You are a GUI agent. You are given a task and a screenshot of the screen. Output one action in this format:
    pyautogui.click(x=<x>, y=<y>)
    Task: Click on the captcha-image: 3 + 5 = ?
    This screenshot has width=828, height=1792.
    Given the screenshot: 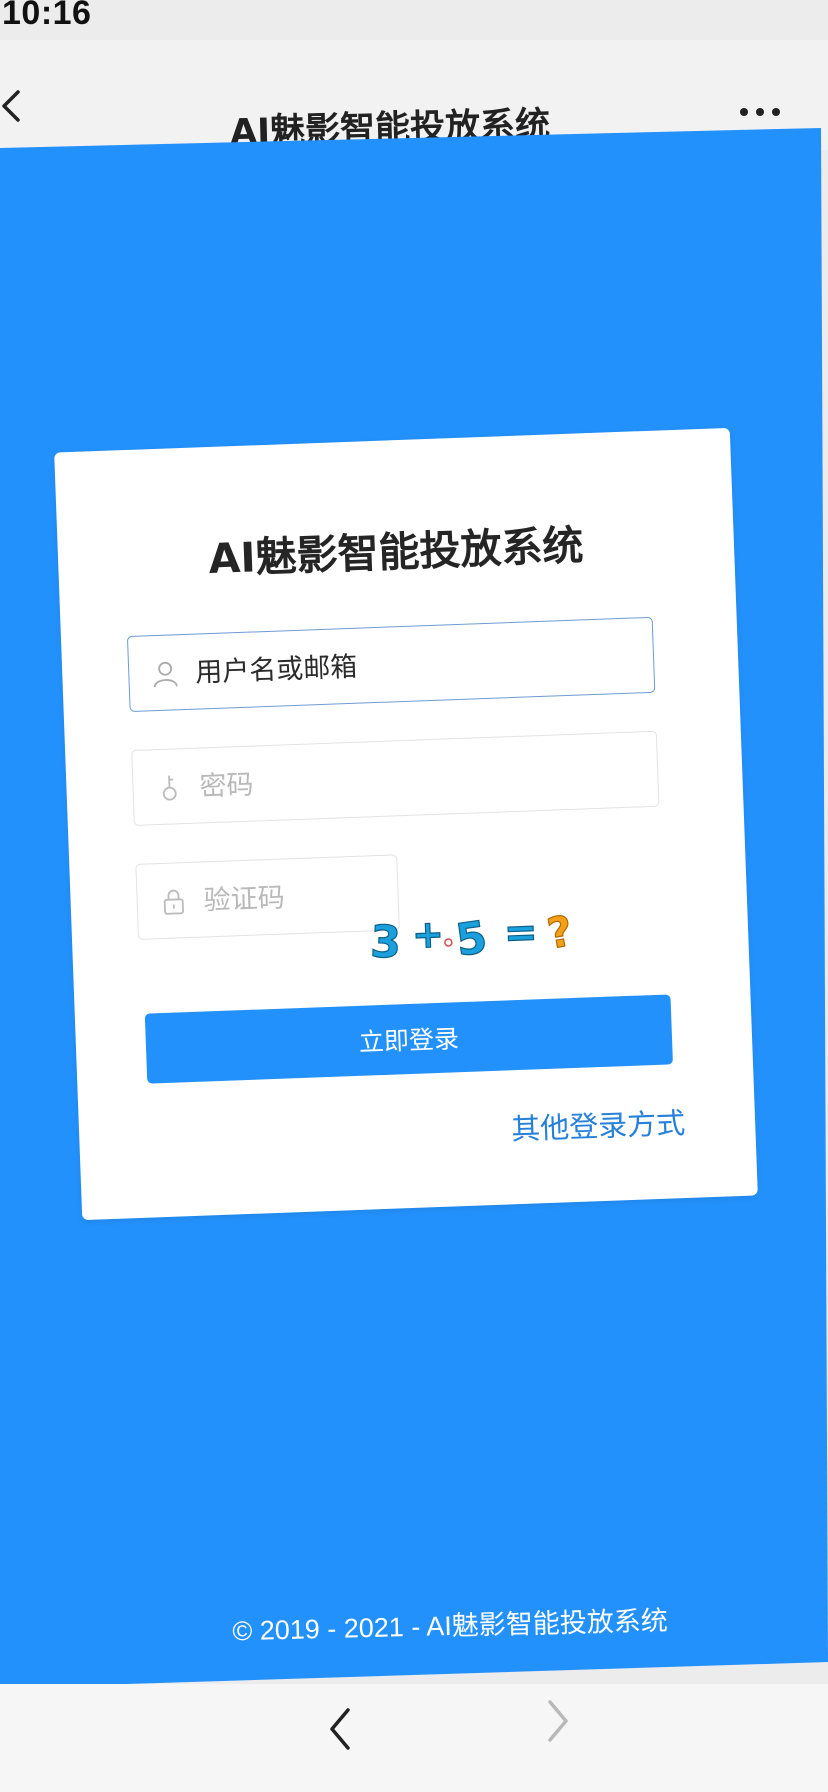 What is the action you would take?
    pyautogui.click(x=477, y=934)
    